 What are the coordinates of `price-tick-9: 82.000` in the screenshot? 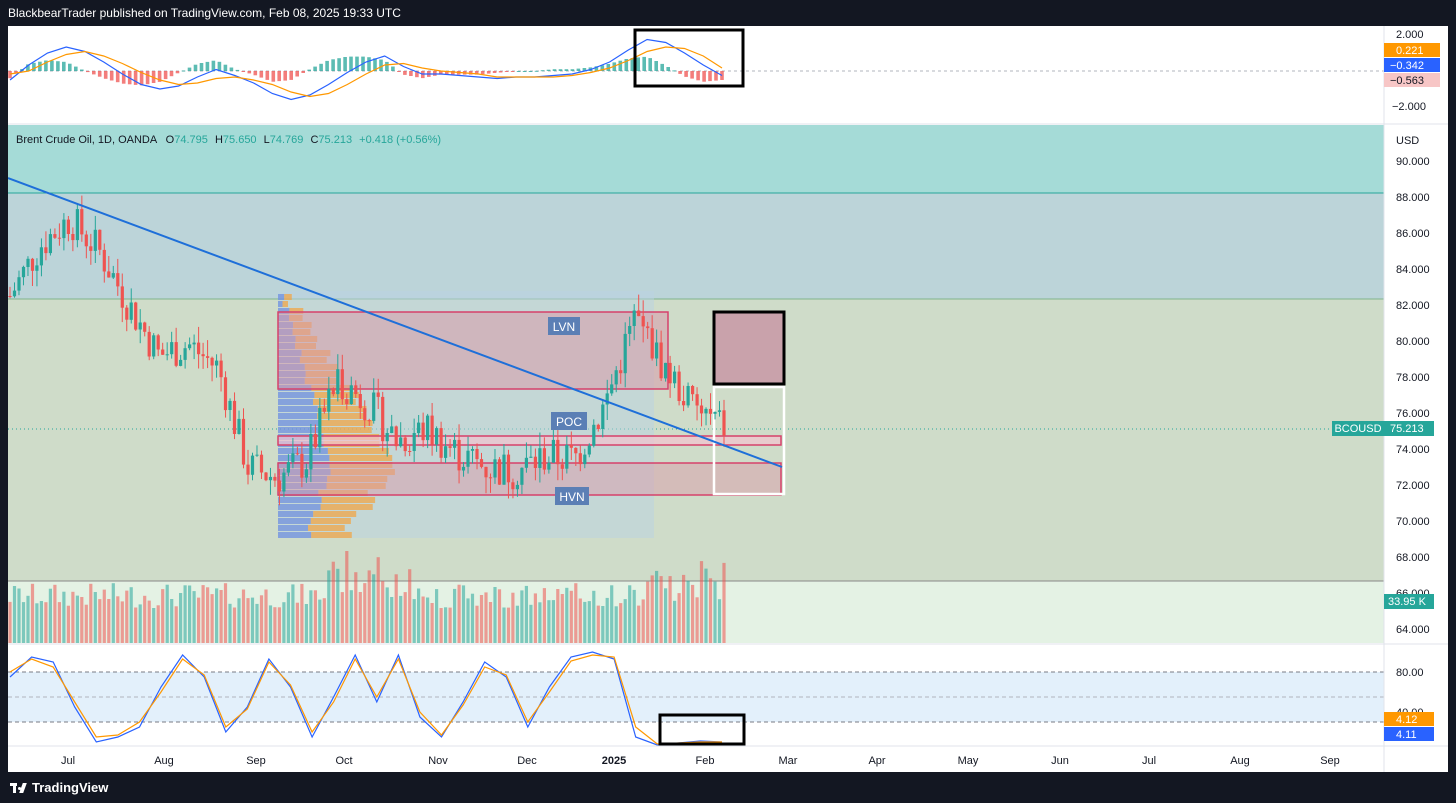 It's located at (1413, 306).